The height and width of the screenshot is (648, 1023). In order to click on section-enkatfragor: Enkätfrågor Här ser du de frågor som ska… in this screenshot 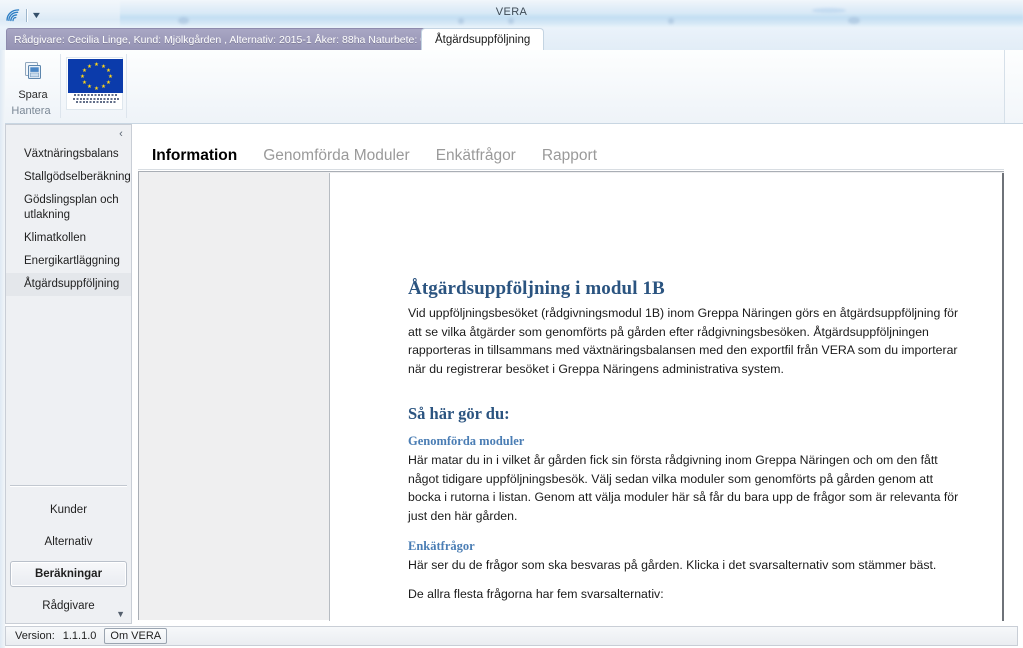, I will do `click(687, 557)`.